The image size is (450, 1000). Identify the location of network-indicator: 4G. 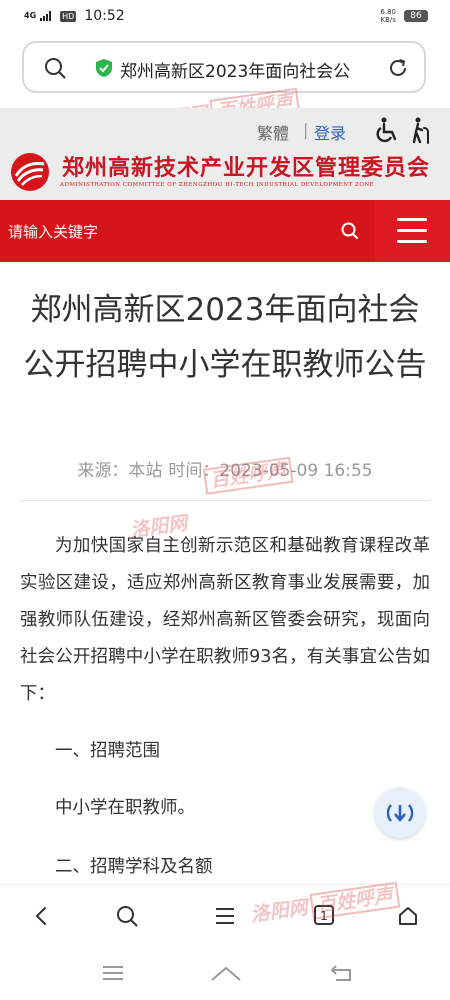
(30, 15).